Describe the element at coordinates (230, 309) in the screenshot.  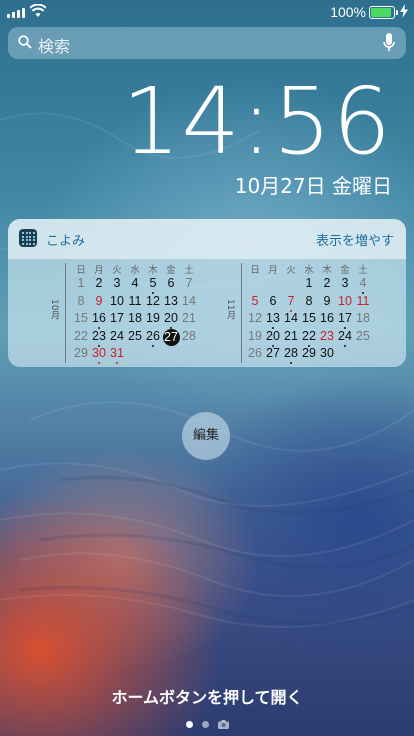
I see `month-label: 11月` at that location.